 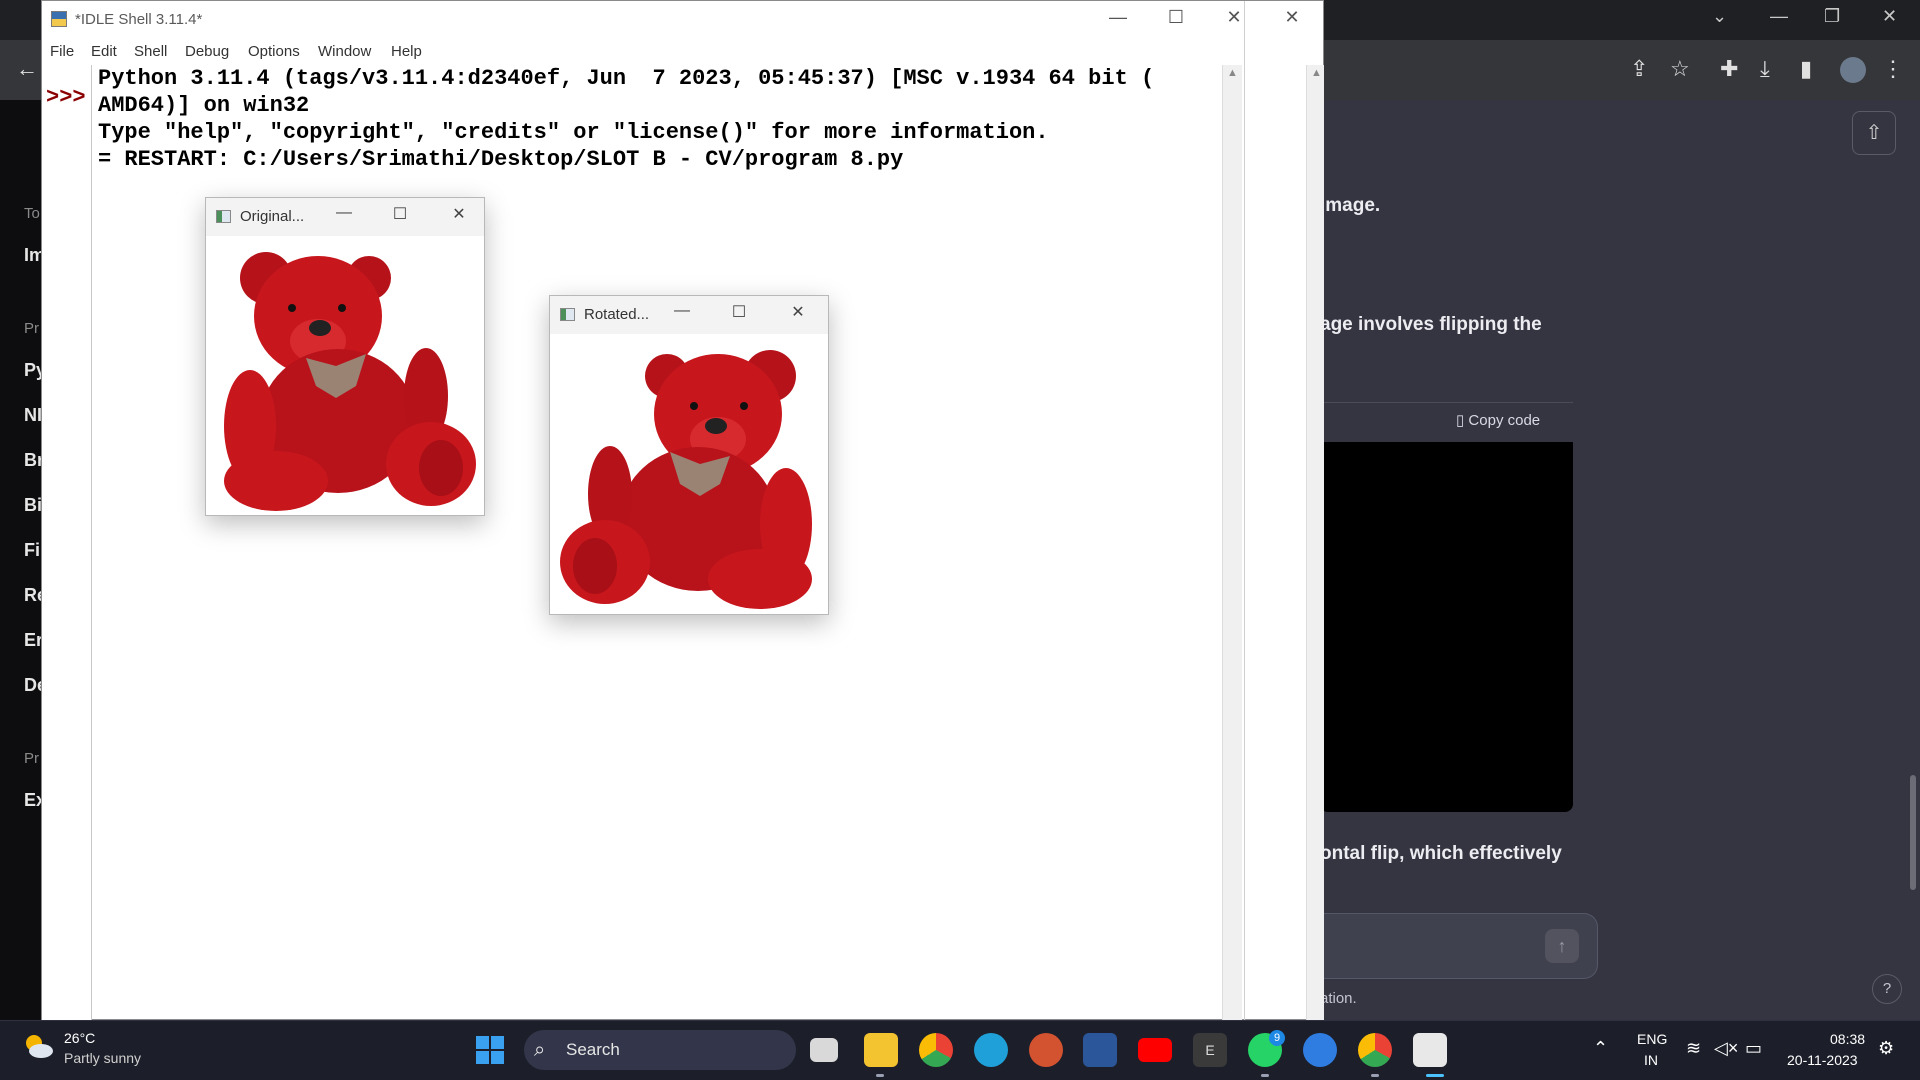 What do you see at coordinates (1155, 1050) in the screenshot?
I see `youtube-icon` at bounding box center [1155, 1050].